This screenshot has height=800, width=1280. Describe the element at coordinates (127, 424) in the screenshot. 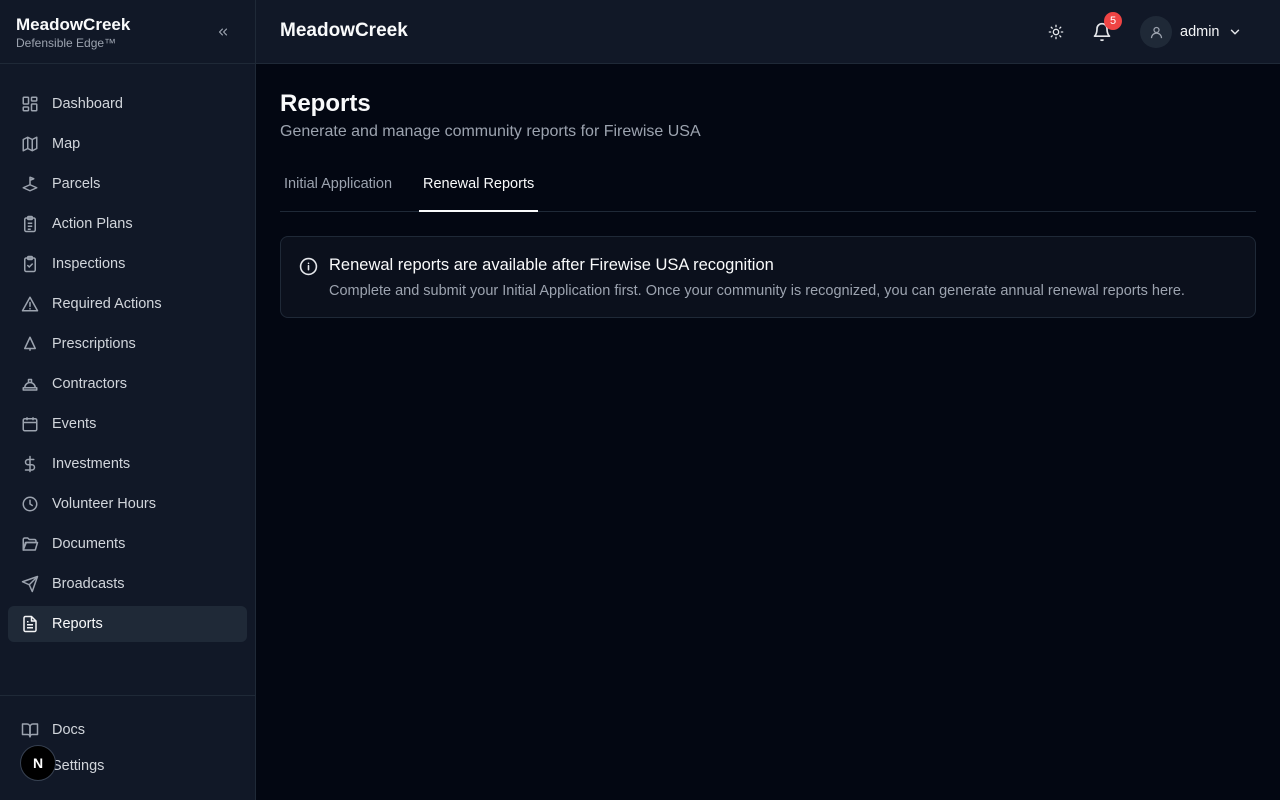

I see `sidebar-item-events: Events` at that location.